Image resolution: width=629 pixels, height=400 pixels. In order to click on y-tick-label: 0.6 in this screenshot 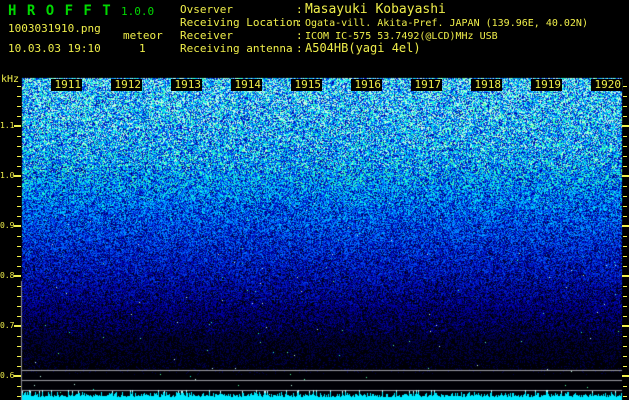, I will do `click(7, 375)`.